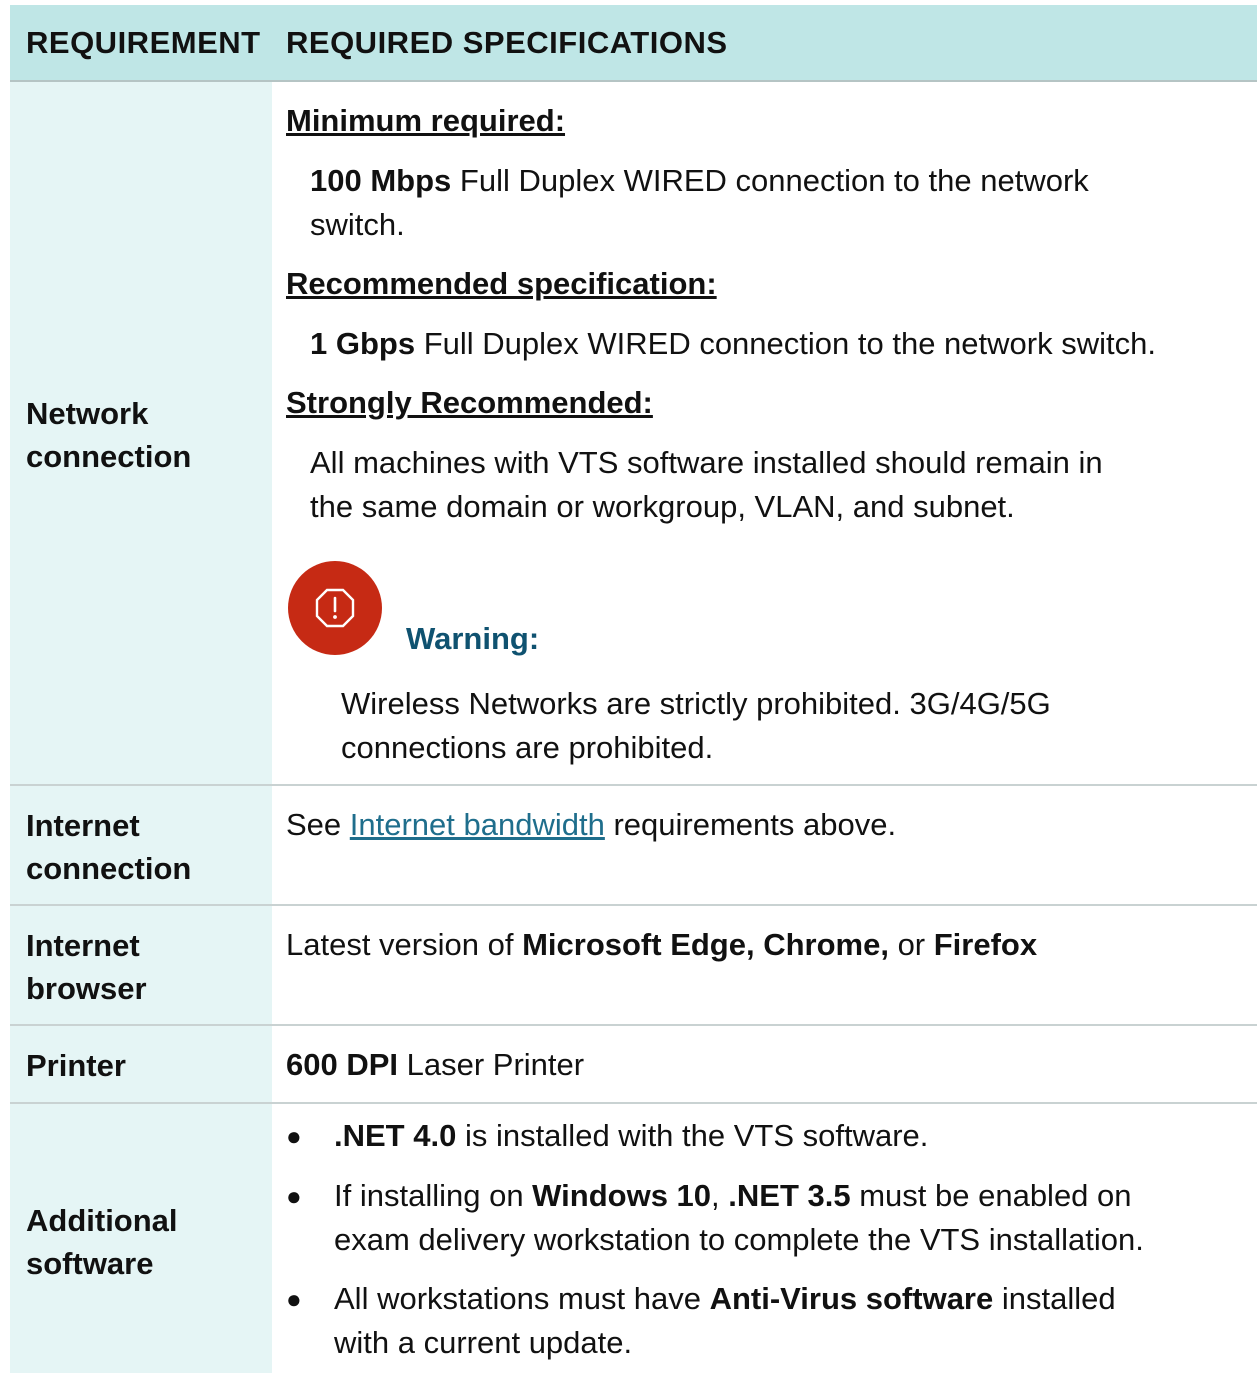 The height and width of the screenshot is (1373, 1257). Describe the element at coordinates (342, 1064) in the screenshot. I see `printer-dpi: 600 DPI` at that location.